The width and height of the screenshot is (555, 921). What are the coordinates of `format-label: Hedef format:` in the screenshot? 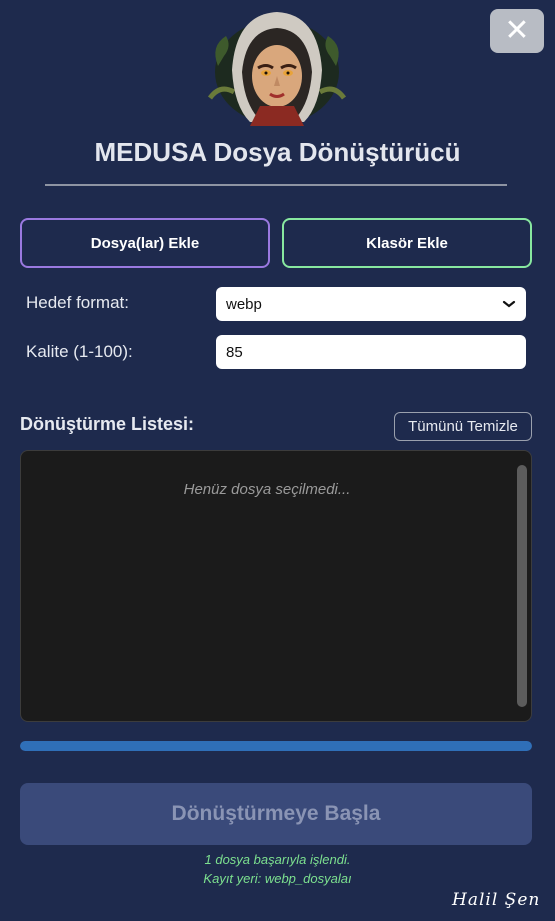 It's located at (77, 302).